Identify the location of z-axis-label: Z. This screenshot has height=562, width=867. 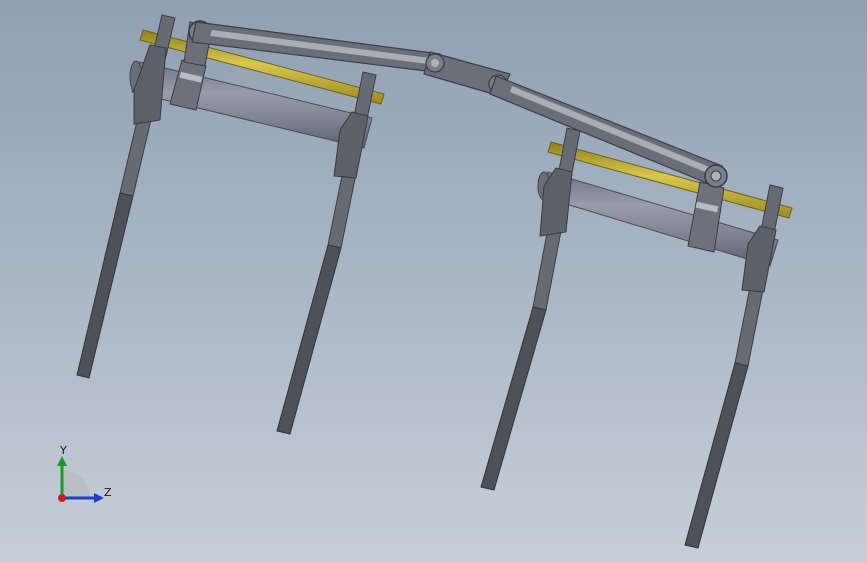
(108, 492).